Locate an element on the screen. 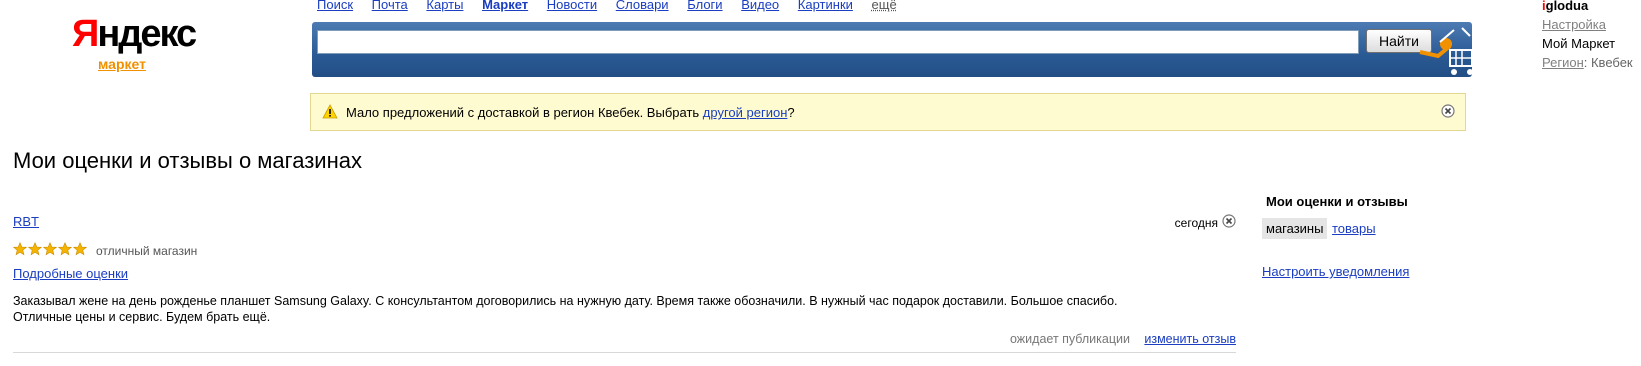 This screenshot has height=366, width=1641. yandex-market-logo: Яндекс маркет is located at coordinates (134, 42).